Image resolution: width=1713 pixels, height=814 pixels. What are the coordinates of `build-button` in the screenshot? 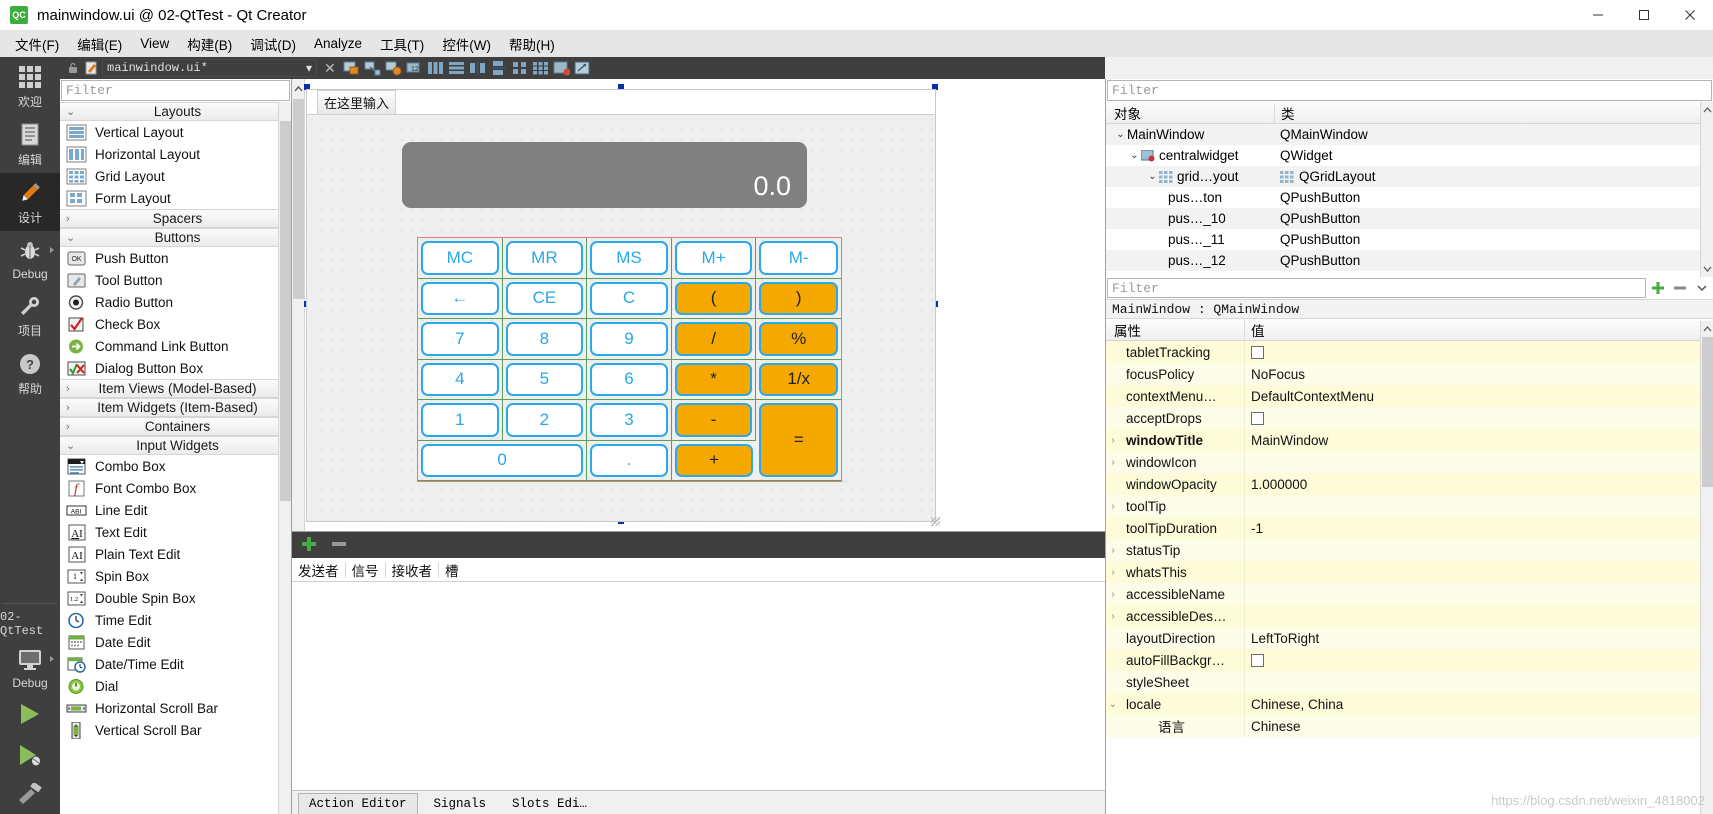 It's located at (30, 795).